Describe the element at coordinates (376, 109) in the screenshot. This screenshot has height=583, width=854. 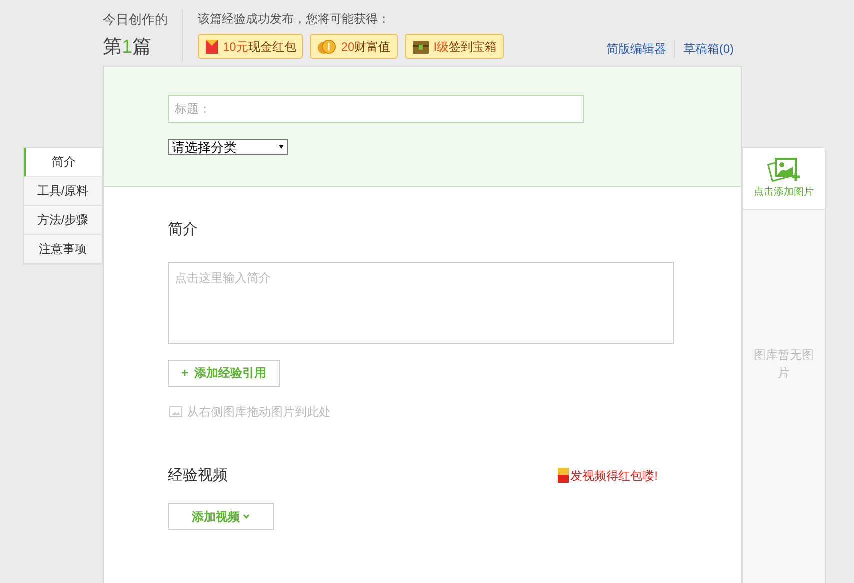
I see `title-field: 标题：` at that location.